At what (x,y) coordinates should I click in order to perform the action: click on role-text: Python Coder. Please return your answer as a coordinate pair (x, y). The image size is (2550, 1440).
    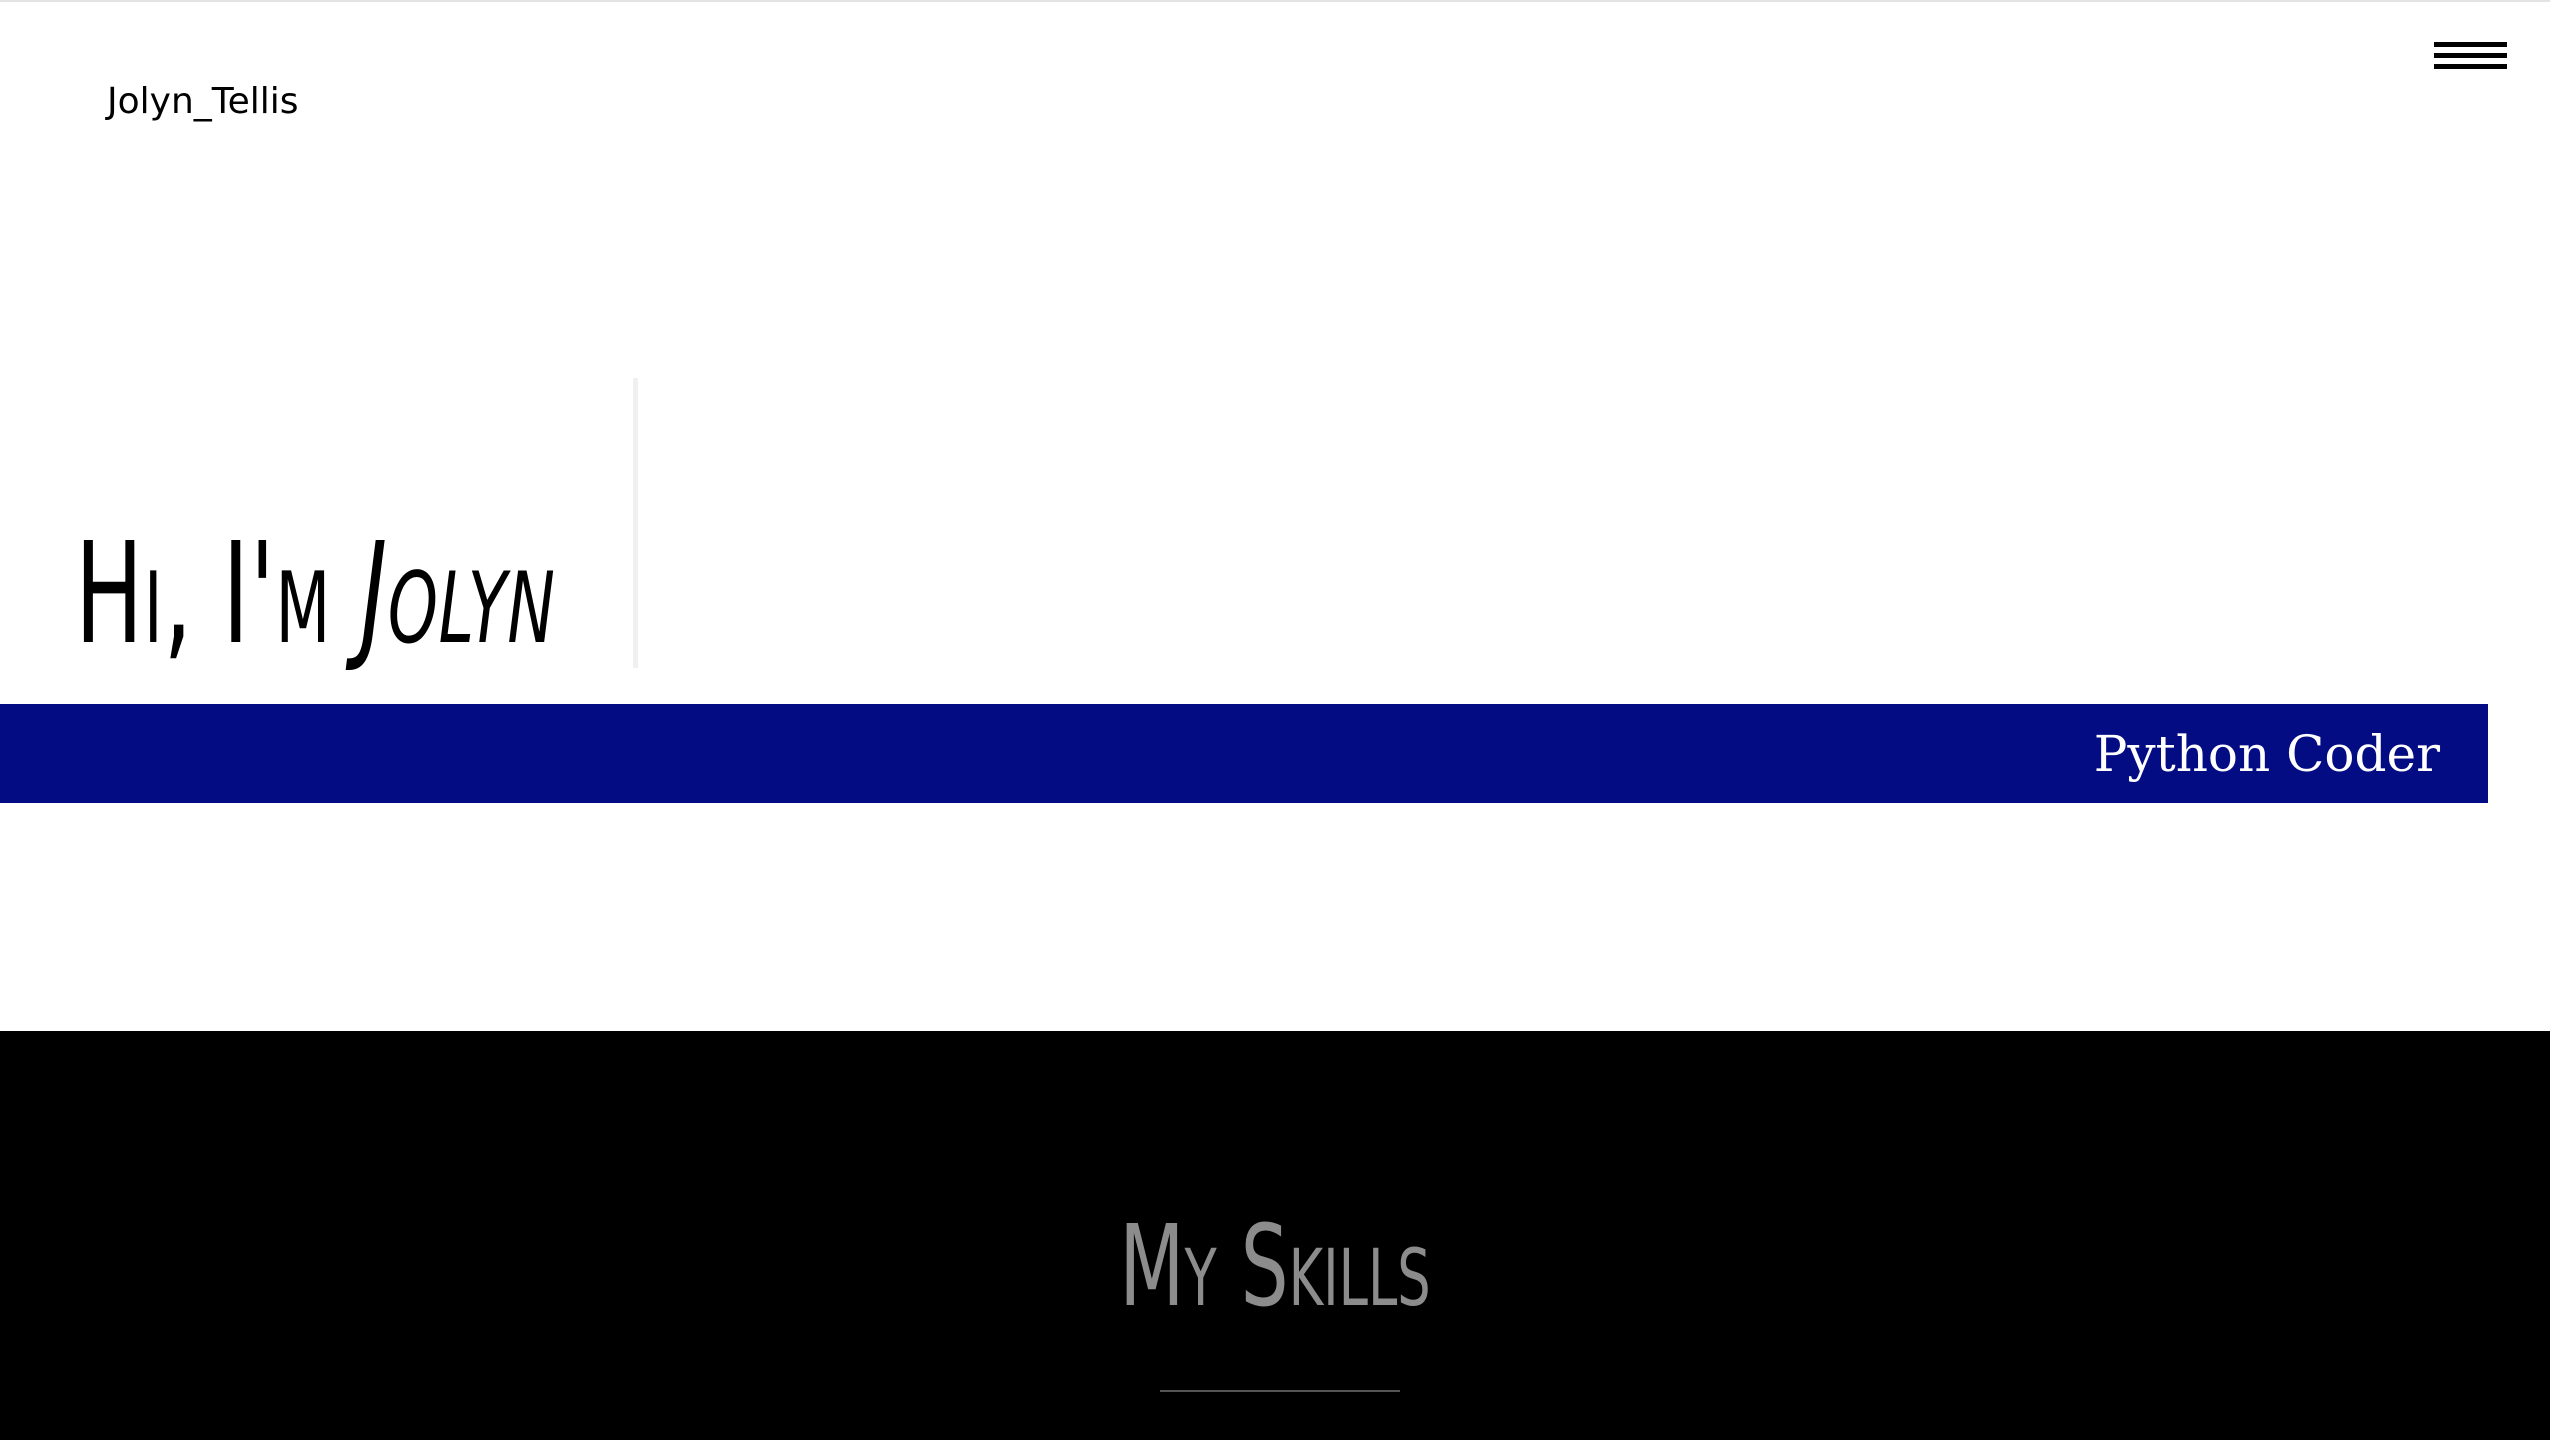
    Looking at the image, I should click on (2266, 754).